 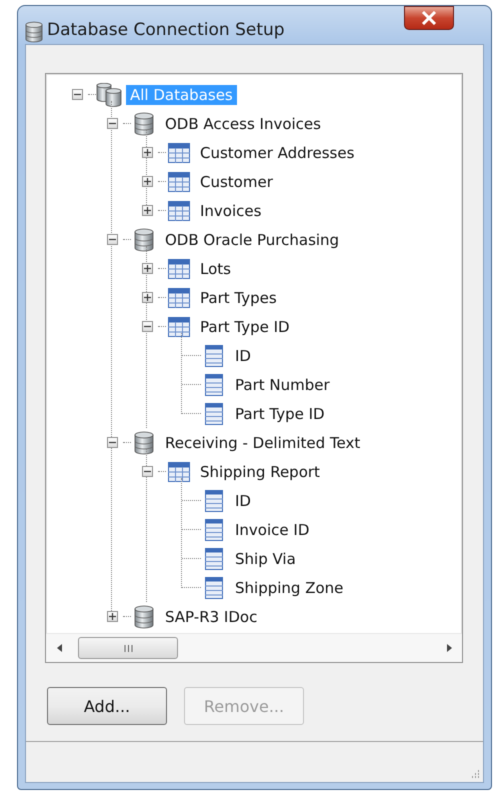 I want to click on tree-item: ODB Access Invoices, so click(x=243, y=124).